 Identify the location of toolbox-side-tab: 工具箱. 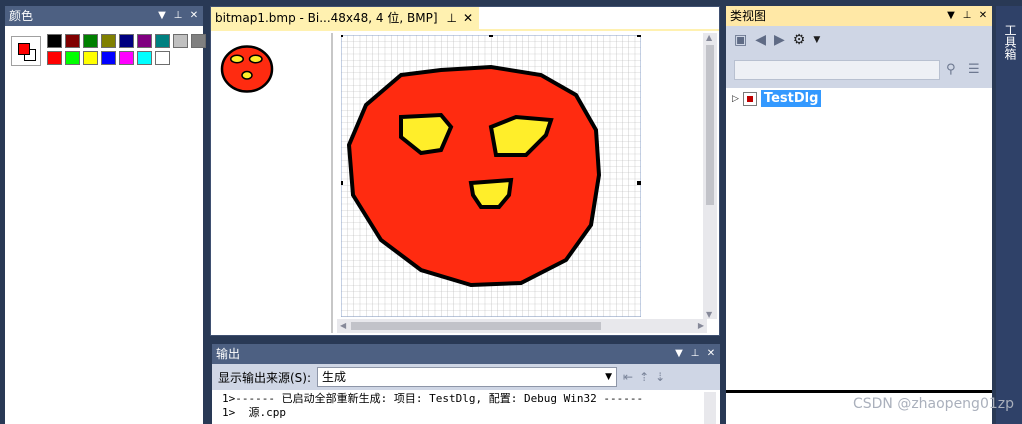
(1009, 215).